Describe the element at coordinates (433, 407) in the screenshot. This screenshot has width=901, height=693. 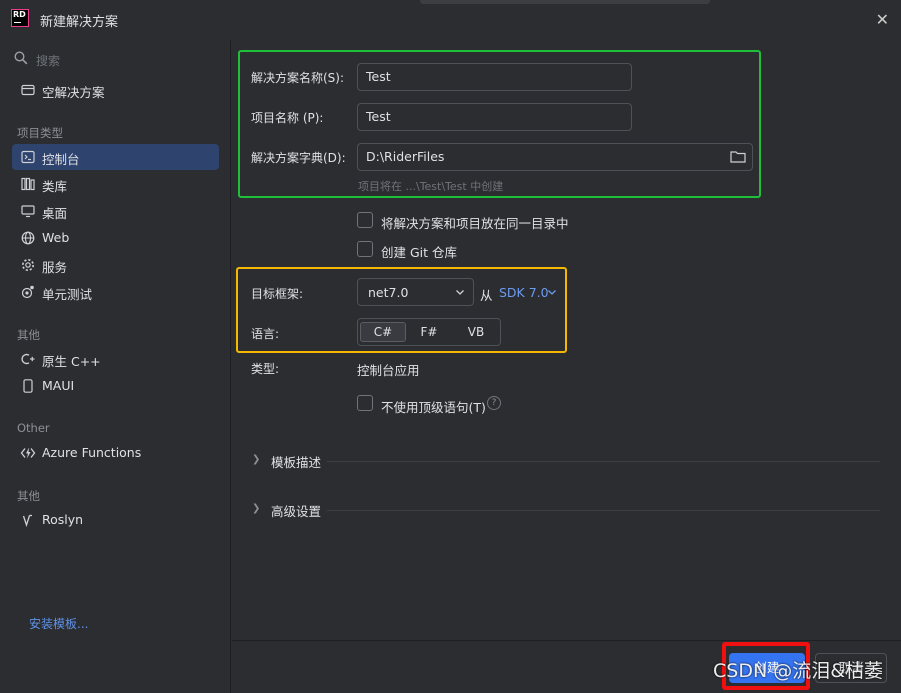
I see `no-top-level-statements-label: 不使用顶级语句(T)` at that location.